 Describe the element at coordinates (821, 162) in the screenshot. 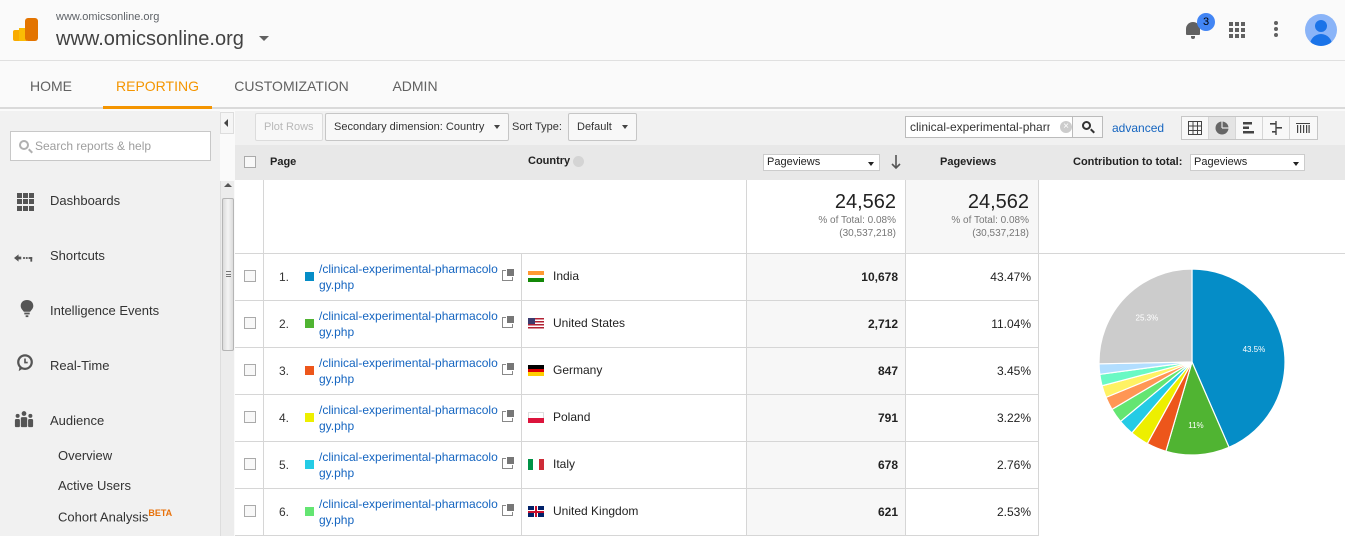

I see `metric-select: Pageviews` at that location.